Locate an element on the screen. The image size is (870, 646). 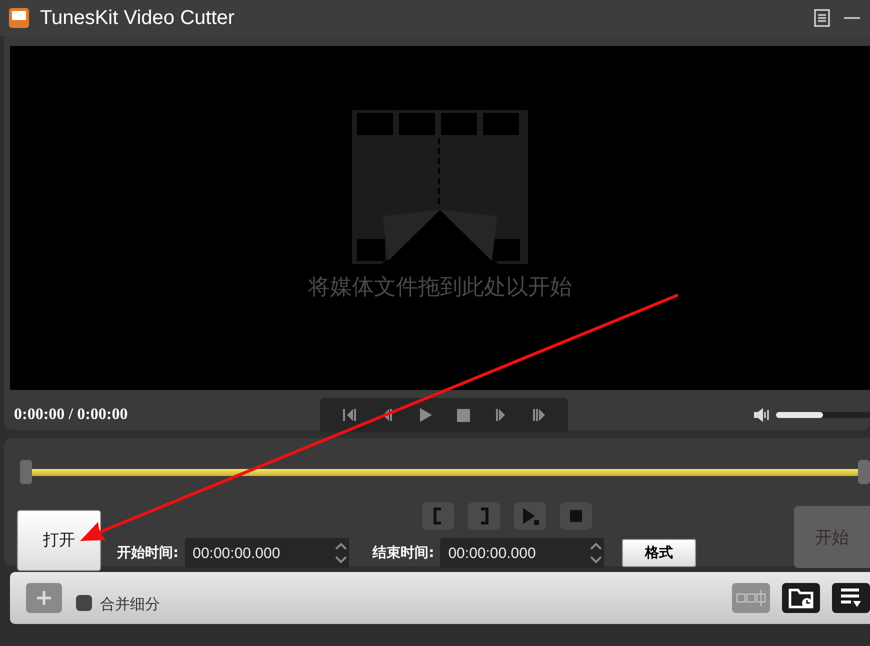
plus-icon is located at coordinates (44, 598).